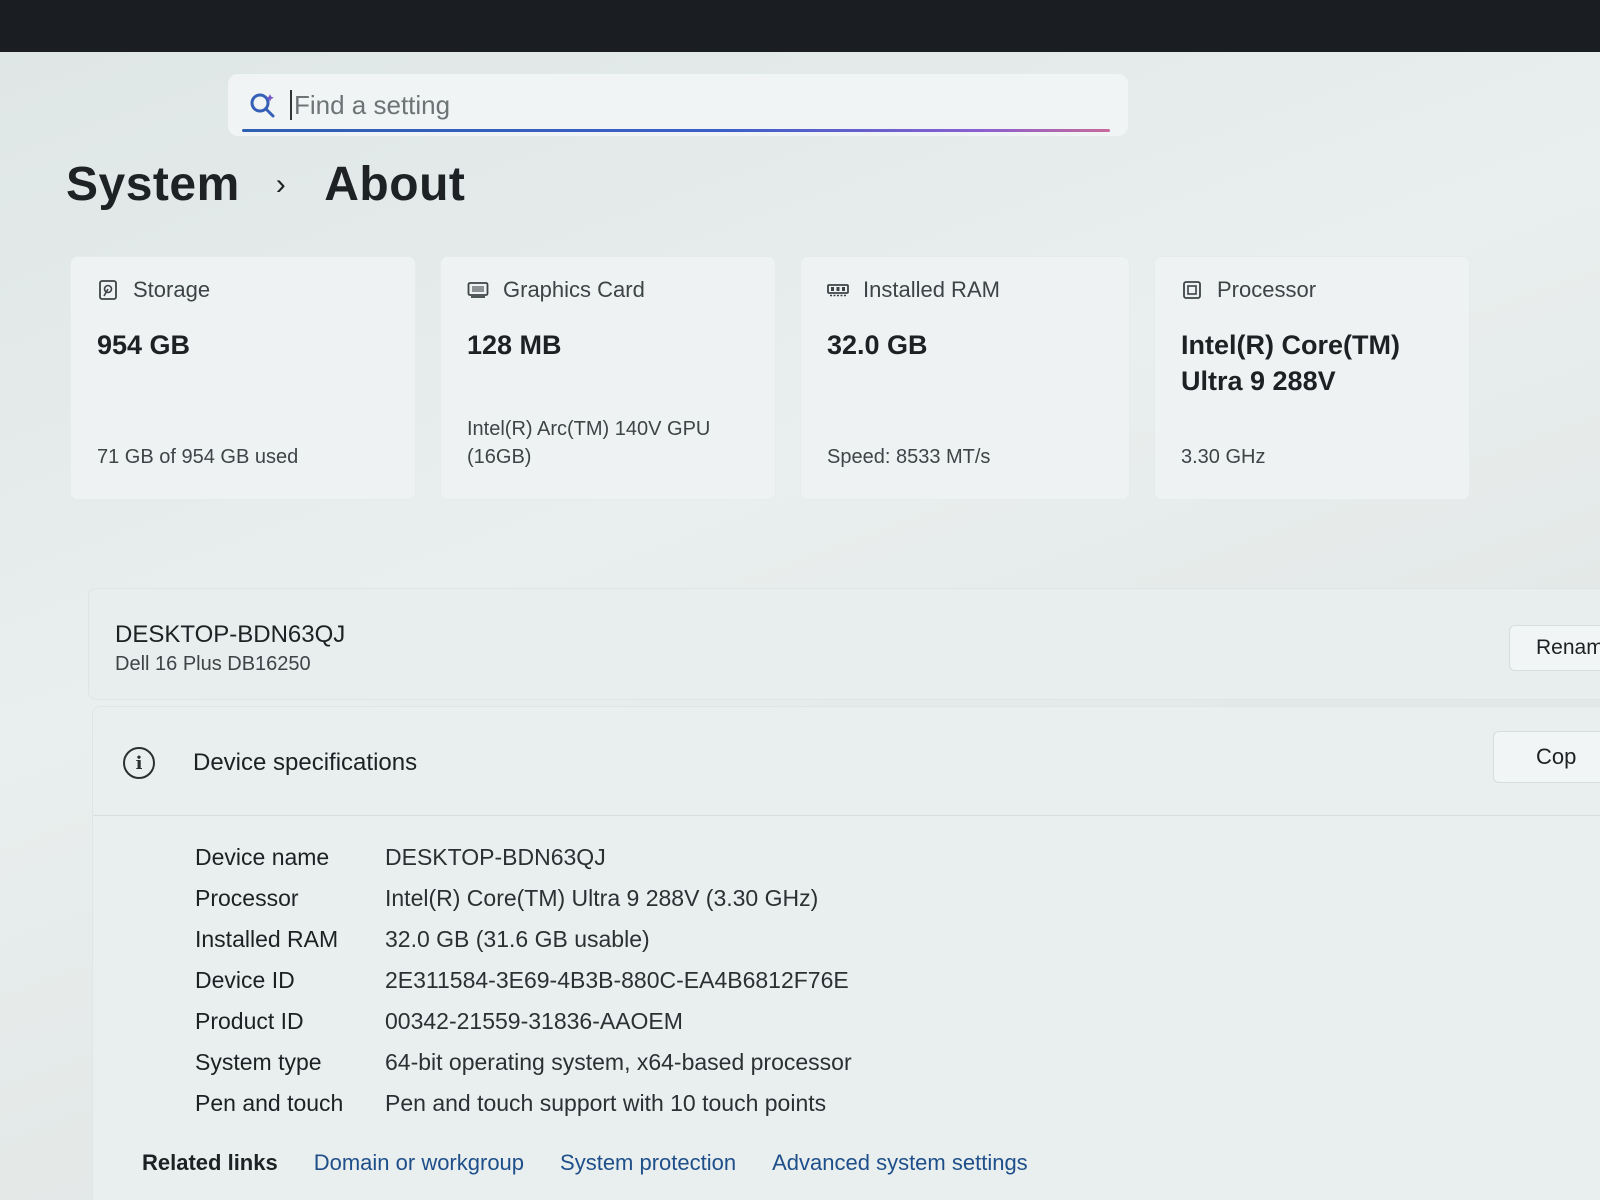 Image resolution: width=1600 pixels, height=1200 pixels. I want to click on related-links-title: Related links, so click(210, 1162).